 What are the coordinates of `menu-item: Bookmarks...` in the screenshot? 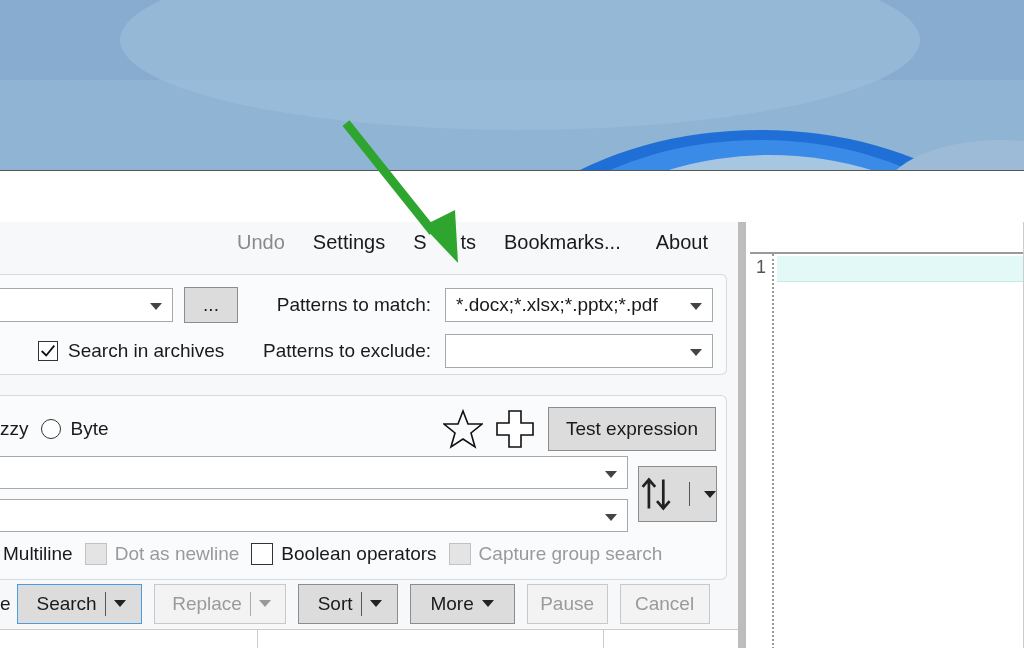 It's located at (562, 243).